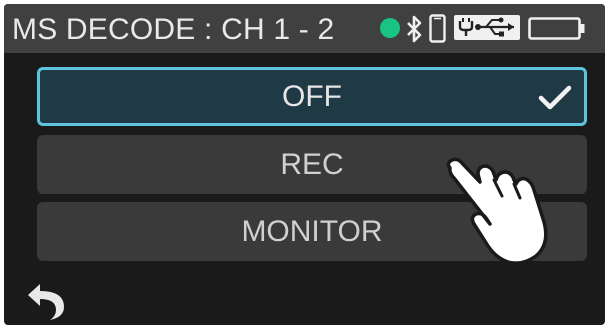 The width and height of the screenshot is (609, 329). Describe the element at coordinates (173, 29) in the screenshot. I see `screen-title: MS DECODE : CH 1 - 2` at that location.